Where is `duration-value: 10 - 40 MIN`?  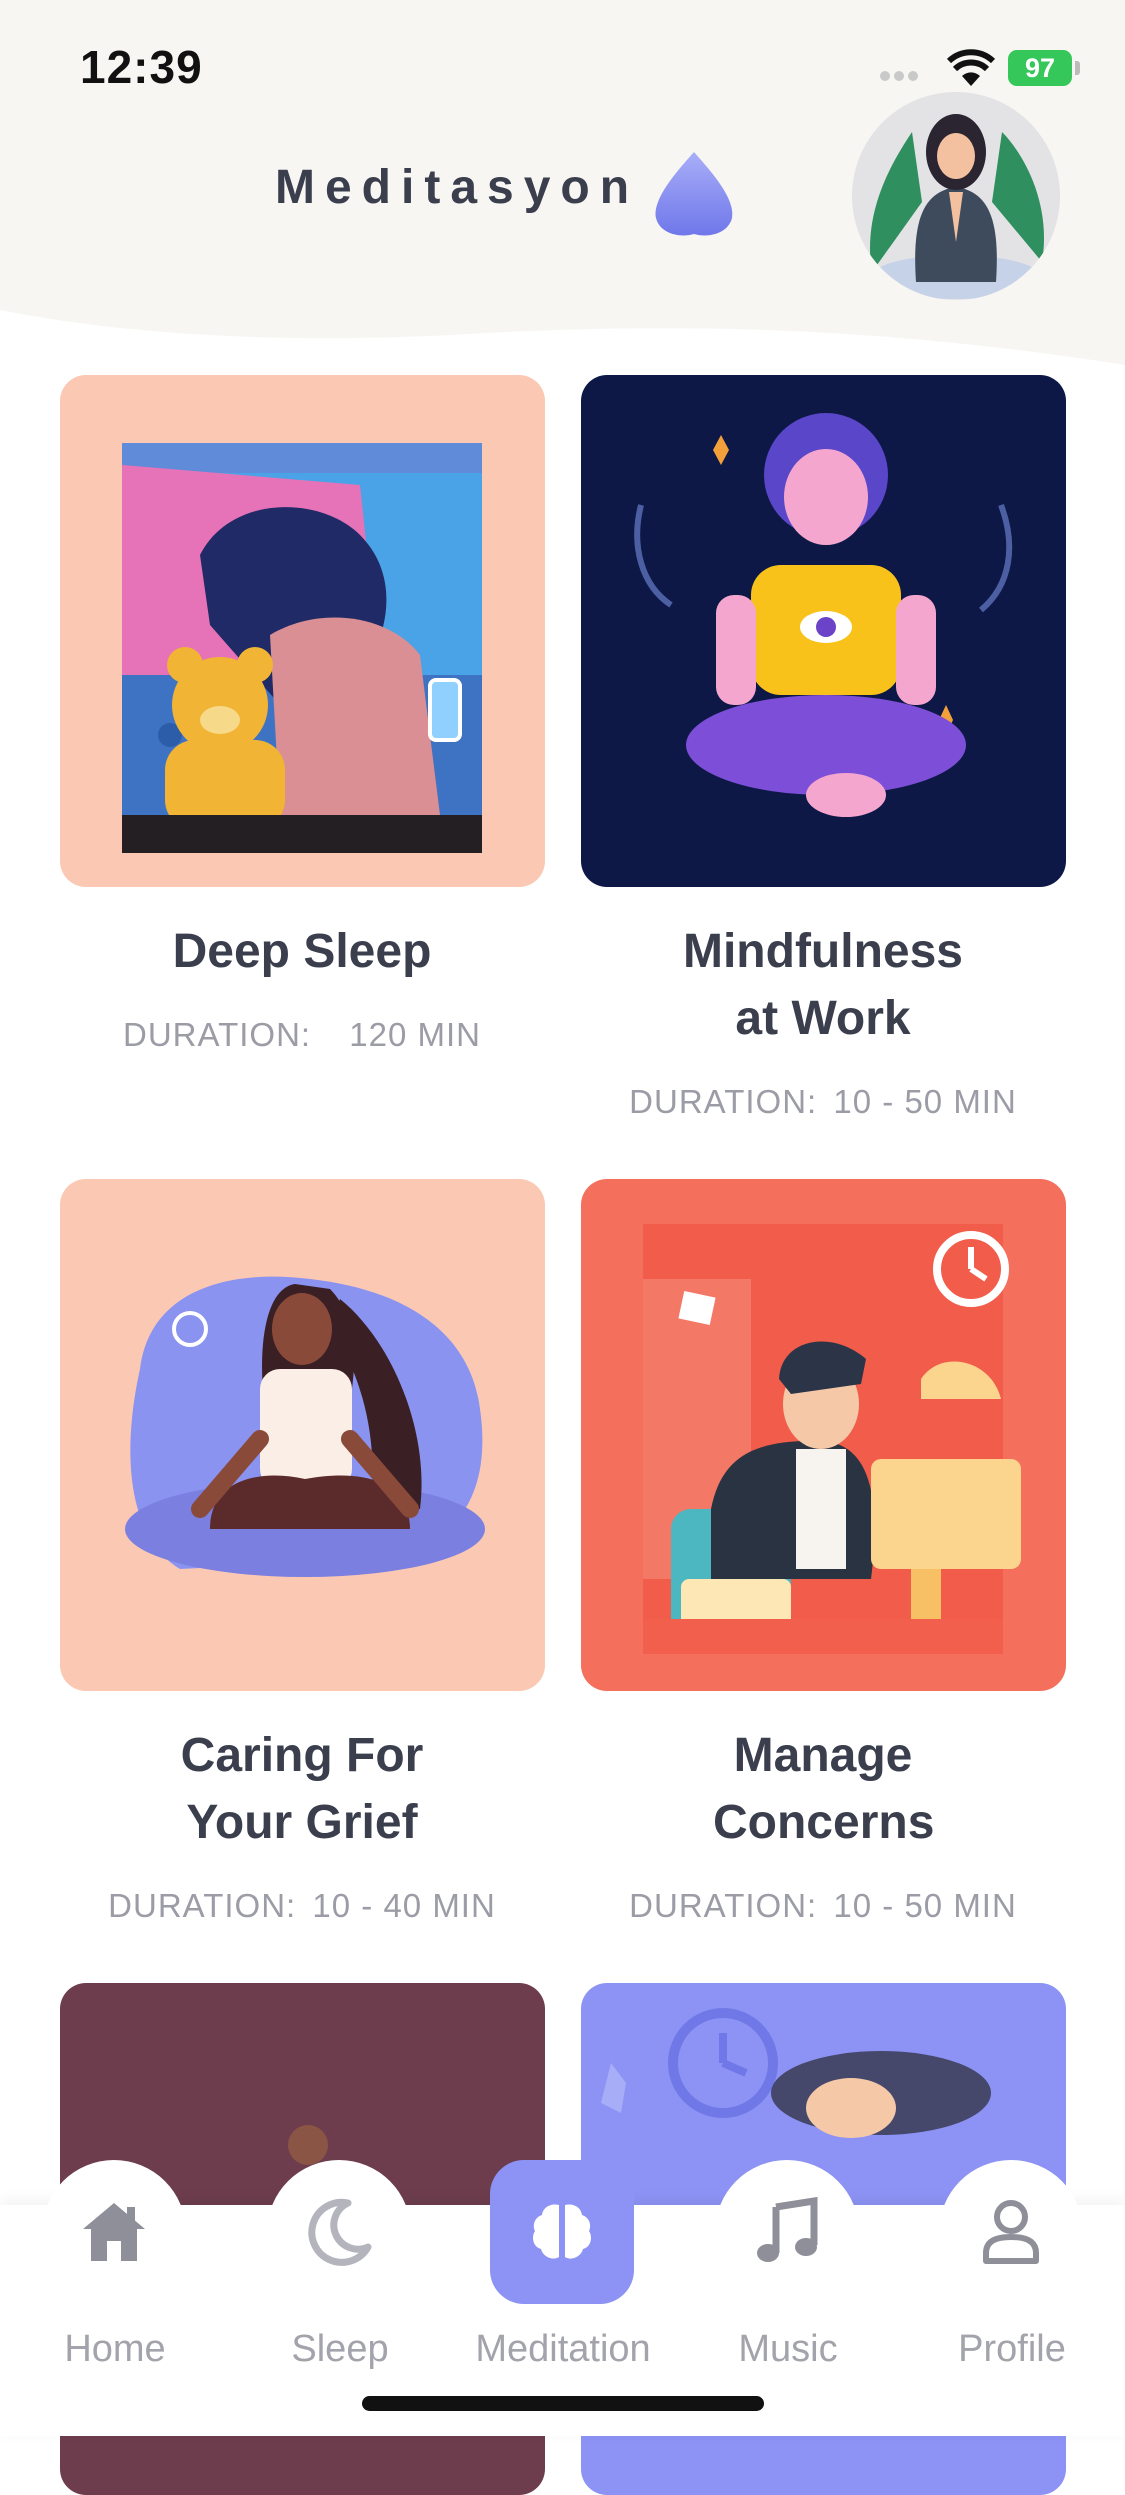 duration-value: 10 - 40 MIN is located at coordinates (404, 1905).